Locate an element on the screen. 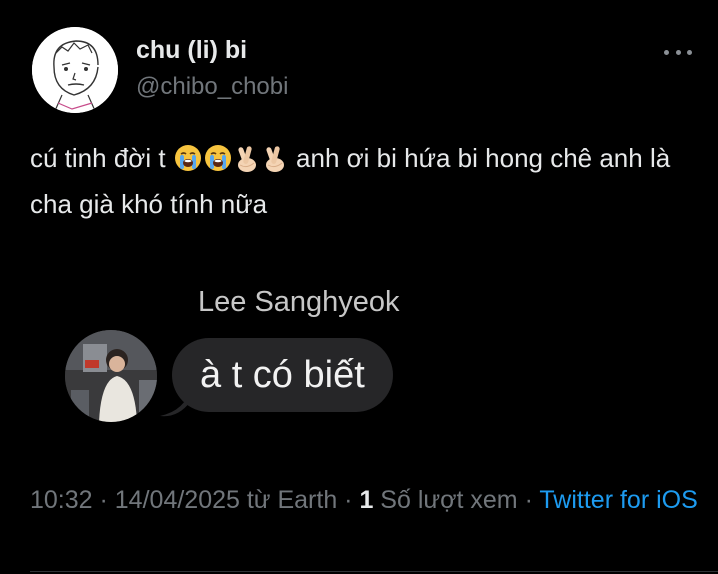 This screenshot has height=574, width=718. tweet-time: 10:32 is located at coordinates (61, 500).